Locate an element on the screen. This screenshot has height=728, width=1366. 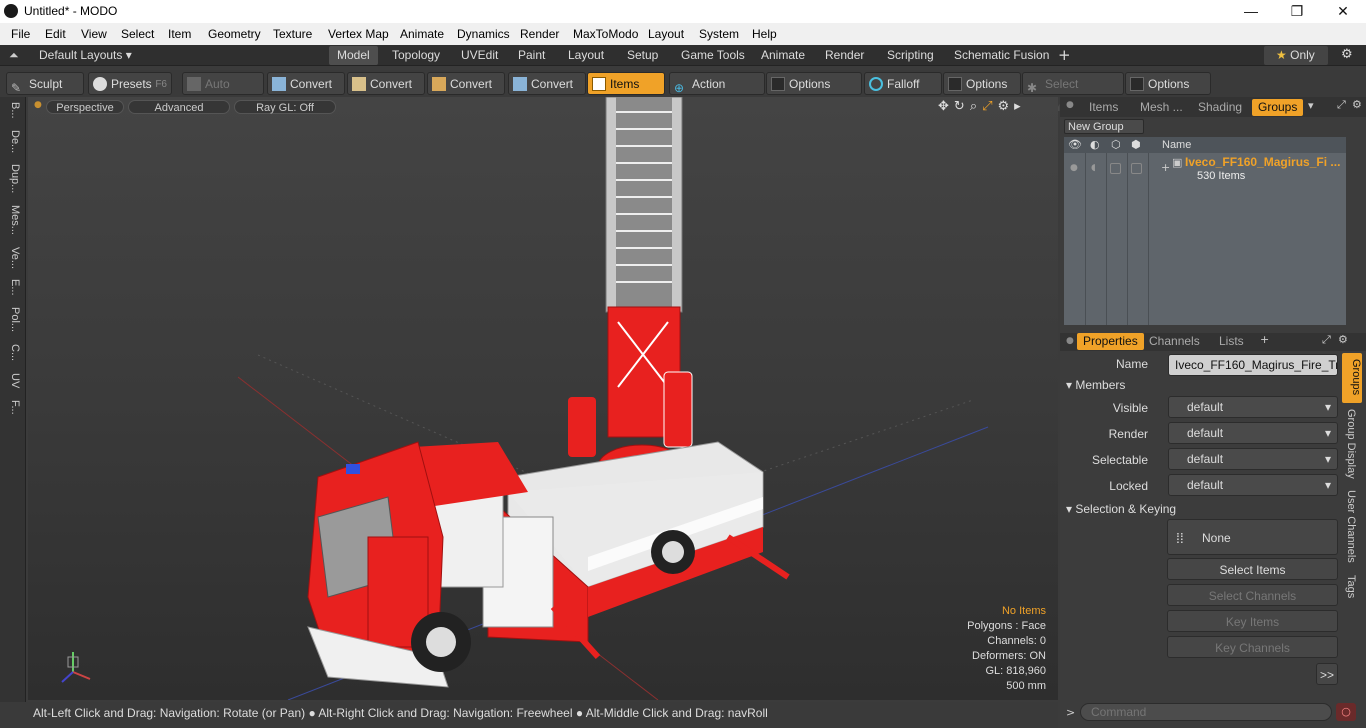
sculpt-button: ✎ Sculpt is located at coordinates (45, 83).